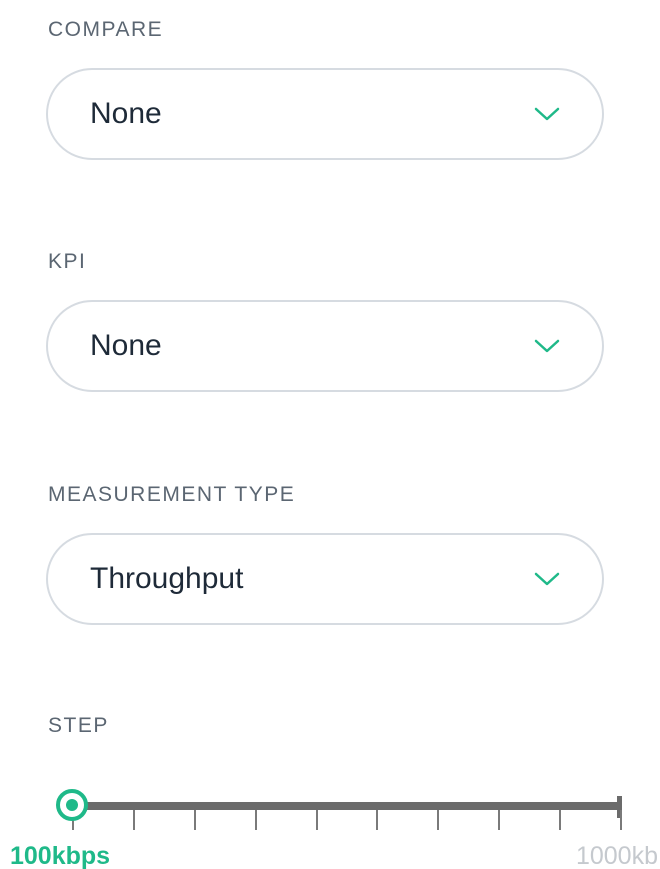 The width and height of the screenshot is (660, 869). Describe the element at coordinates (67, 261) in the screenshot. I see `kpi-label: KPI` at that location.